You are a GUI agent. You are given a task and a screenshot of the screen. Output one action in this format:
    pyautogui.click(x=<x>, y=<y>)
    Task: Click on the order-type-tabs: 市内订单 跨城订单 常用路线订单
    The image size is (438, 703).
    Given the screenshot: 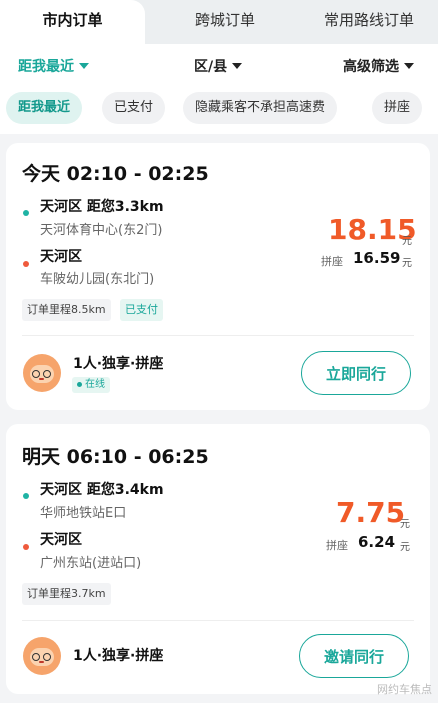 What is the action you would take?
    pyautogui.click(x=219, y=22)
    